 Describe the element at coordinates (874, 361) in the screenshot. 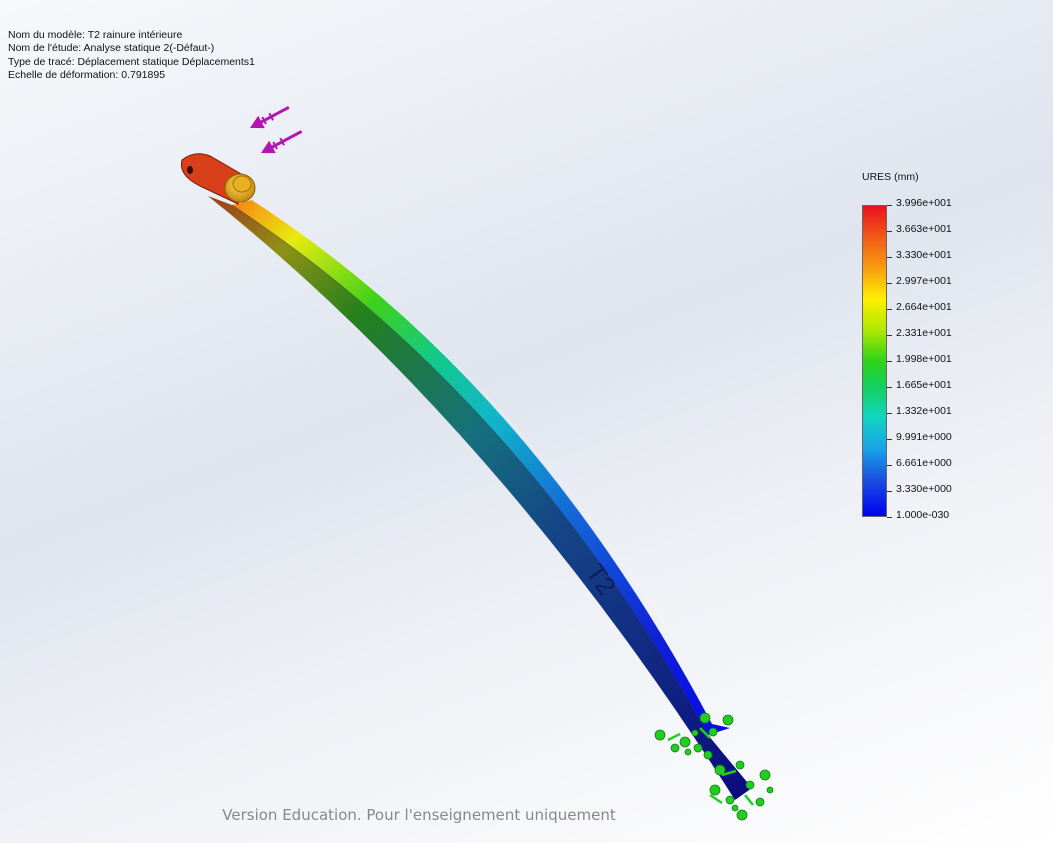

I see `legend-color-bar` at that location.